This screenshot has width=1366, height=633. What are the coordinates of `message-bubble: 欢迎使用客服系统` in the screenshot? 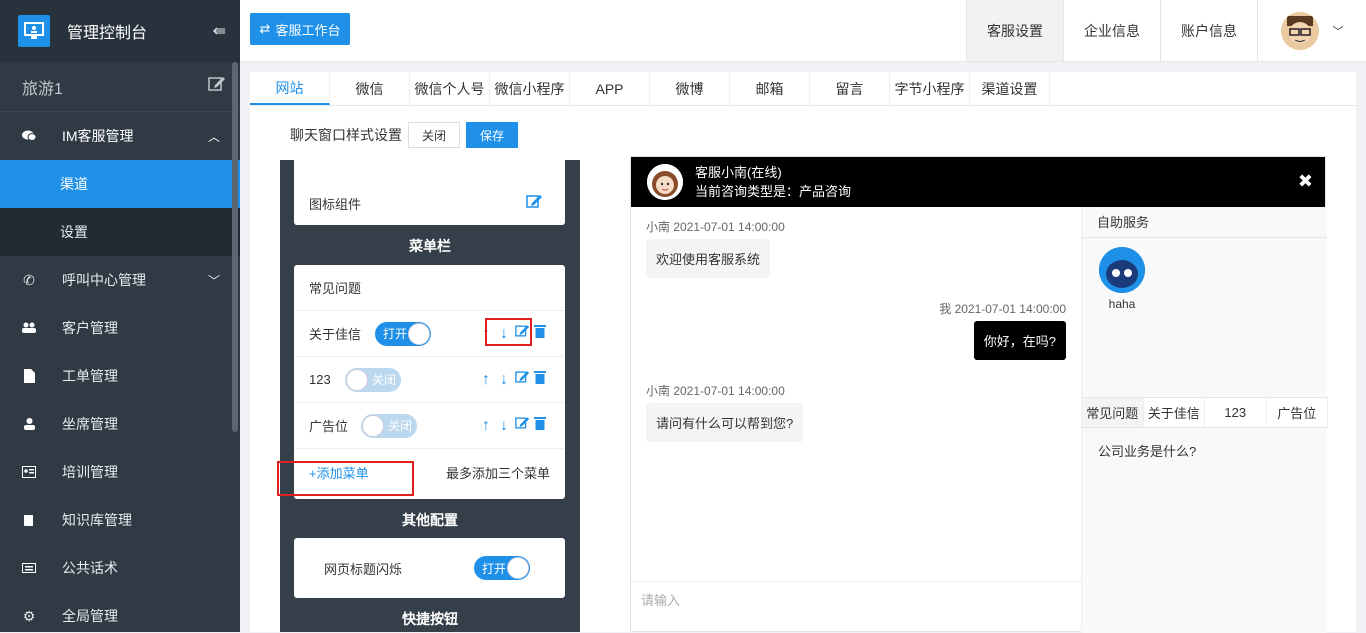 It's located at (708, 258).